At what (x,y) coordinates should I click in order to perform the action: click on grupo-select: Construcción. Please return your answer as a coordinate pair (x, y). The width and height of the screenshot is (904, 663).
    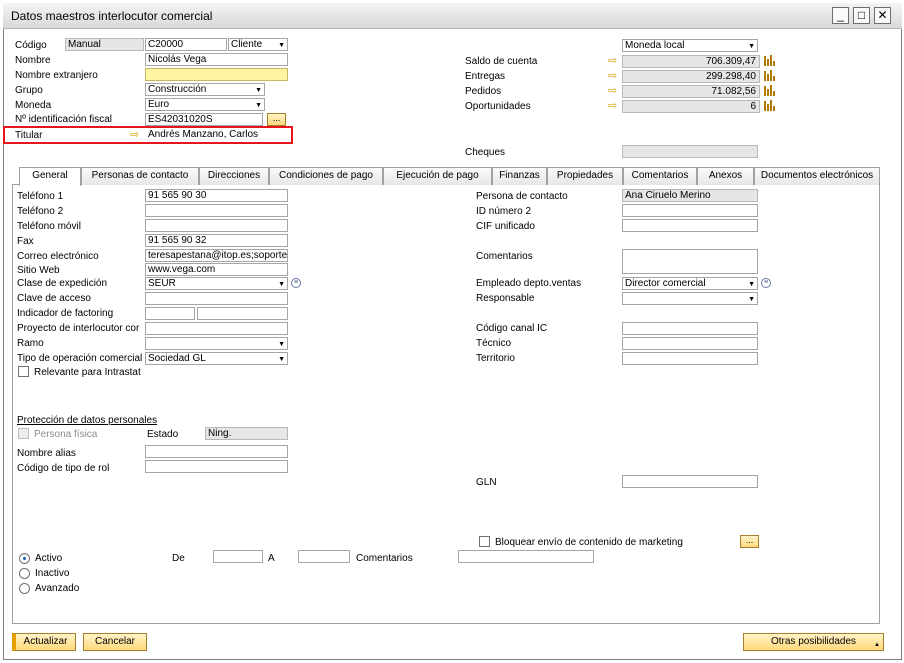
    Looking at the image, I should click on (205, 89).